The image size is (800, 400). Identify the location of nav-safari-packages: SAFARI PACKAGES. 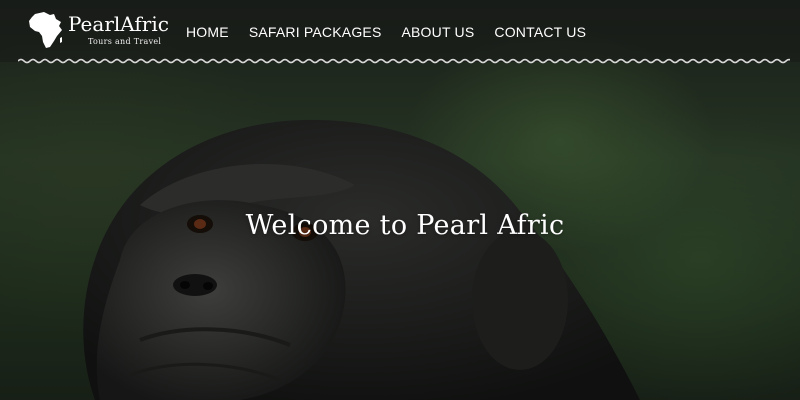
(315, 32).